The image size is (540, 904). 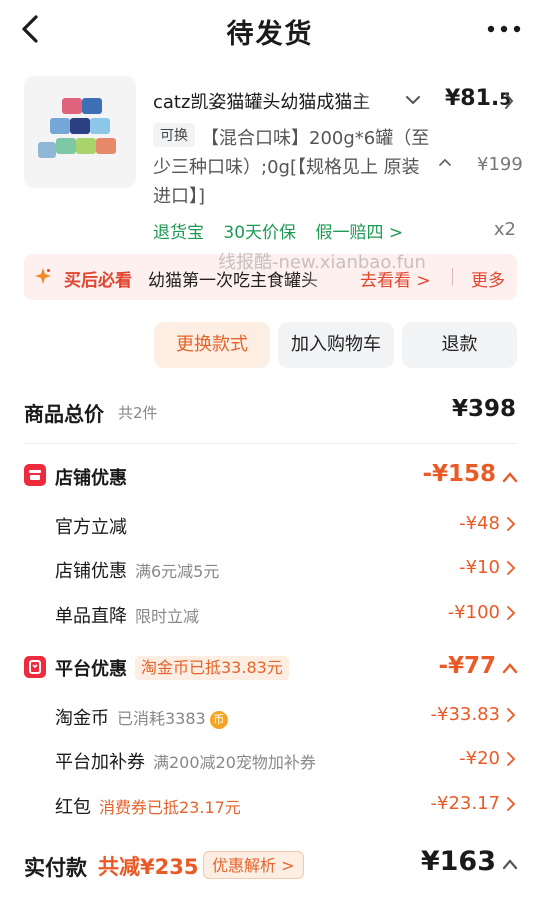 What do you see at coordinates (148, 867) in the screenshot?
I see `total-saved: 共减¥235` at bounding box center [148, 867].